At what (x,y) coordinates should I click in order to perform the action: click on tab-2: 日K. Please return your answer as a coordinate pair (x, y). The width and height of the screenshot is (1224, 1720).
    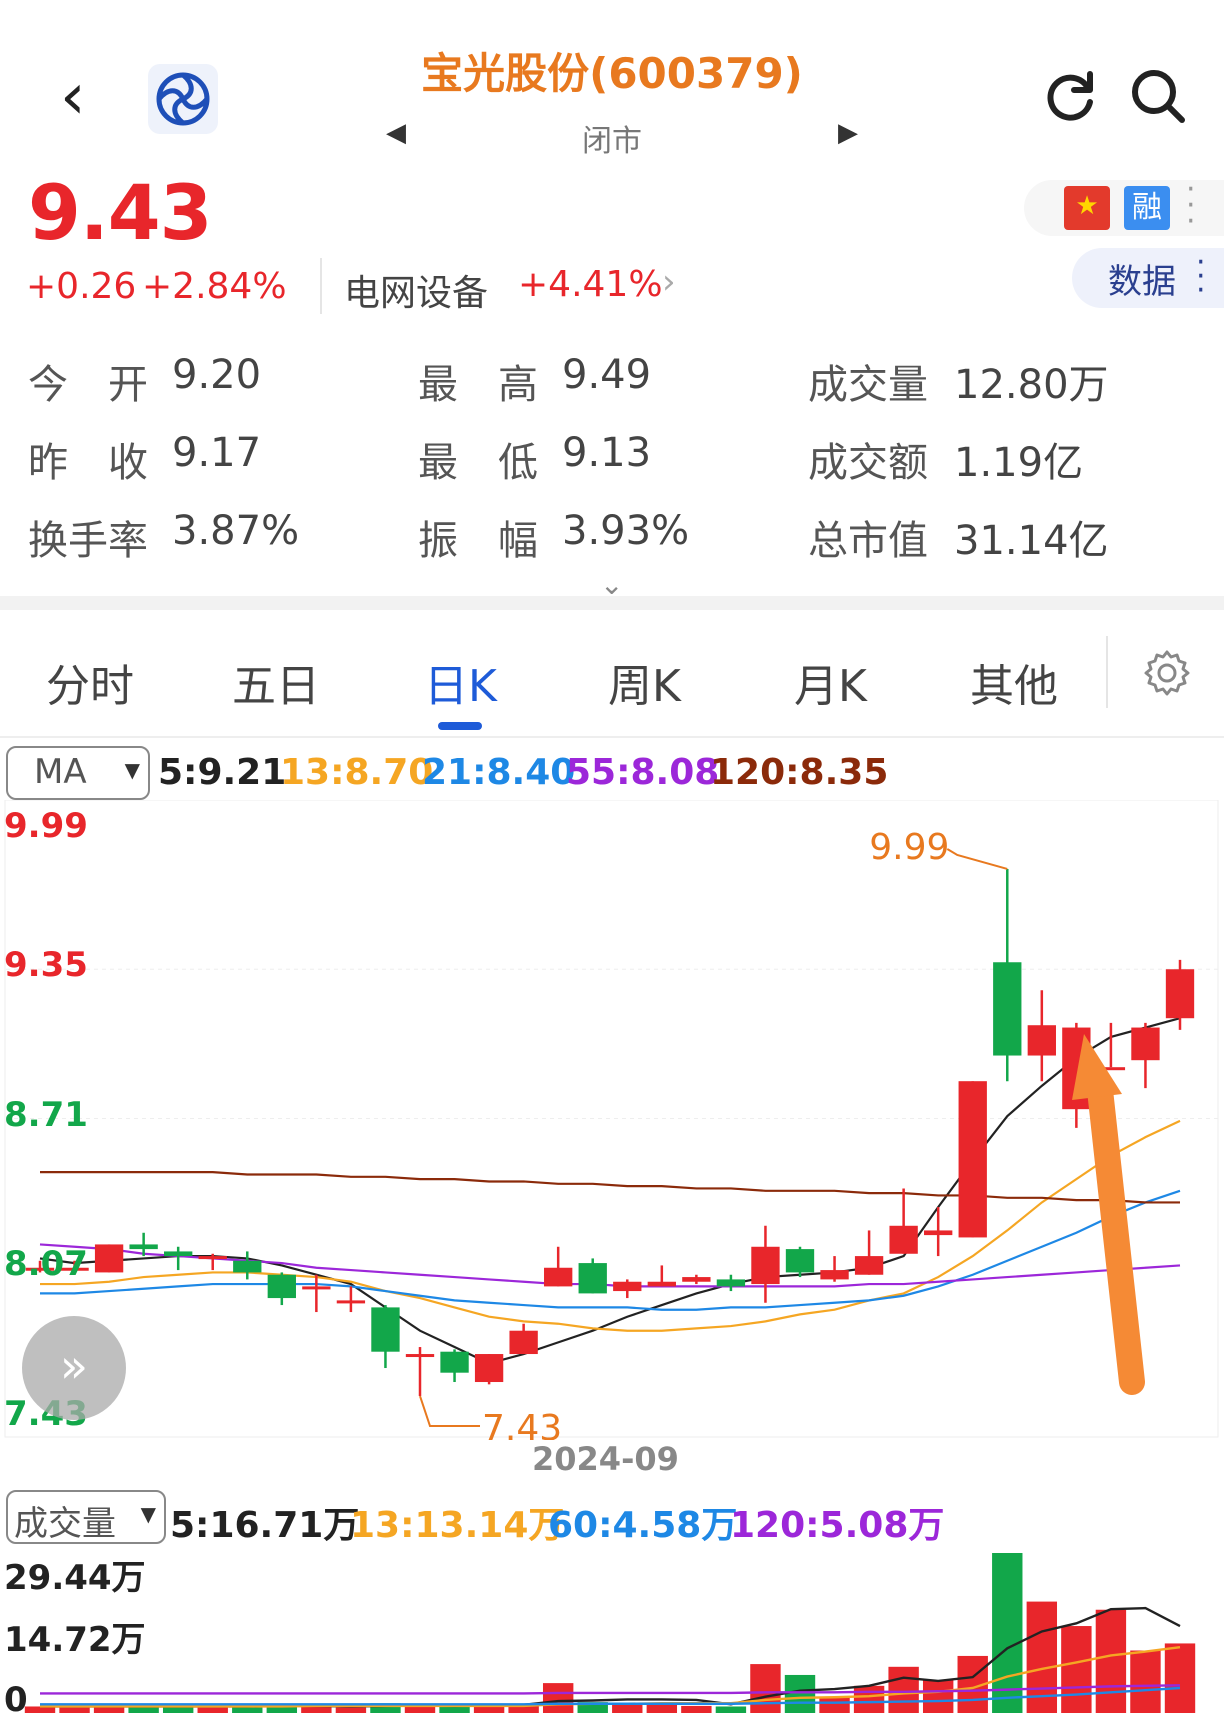
    Looking at the image, I should click on (460, 682).